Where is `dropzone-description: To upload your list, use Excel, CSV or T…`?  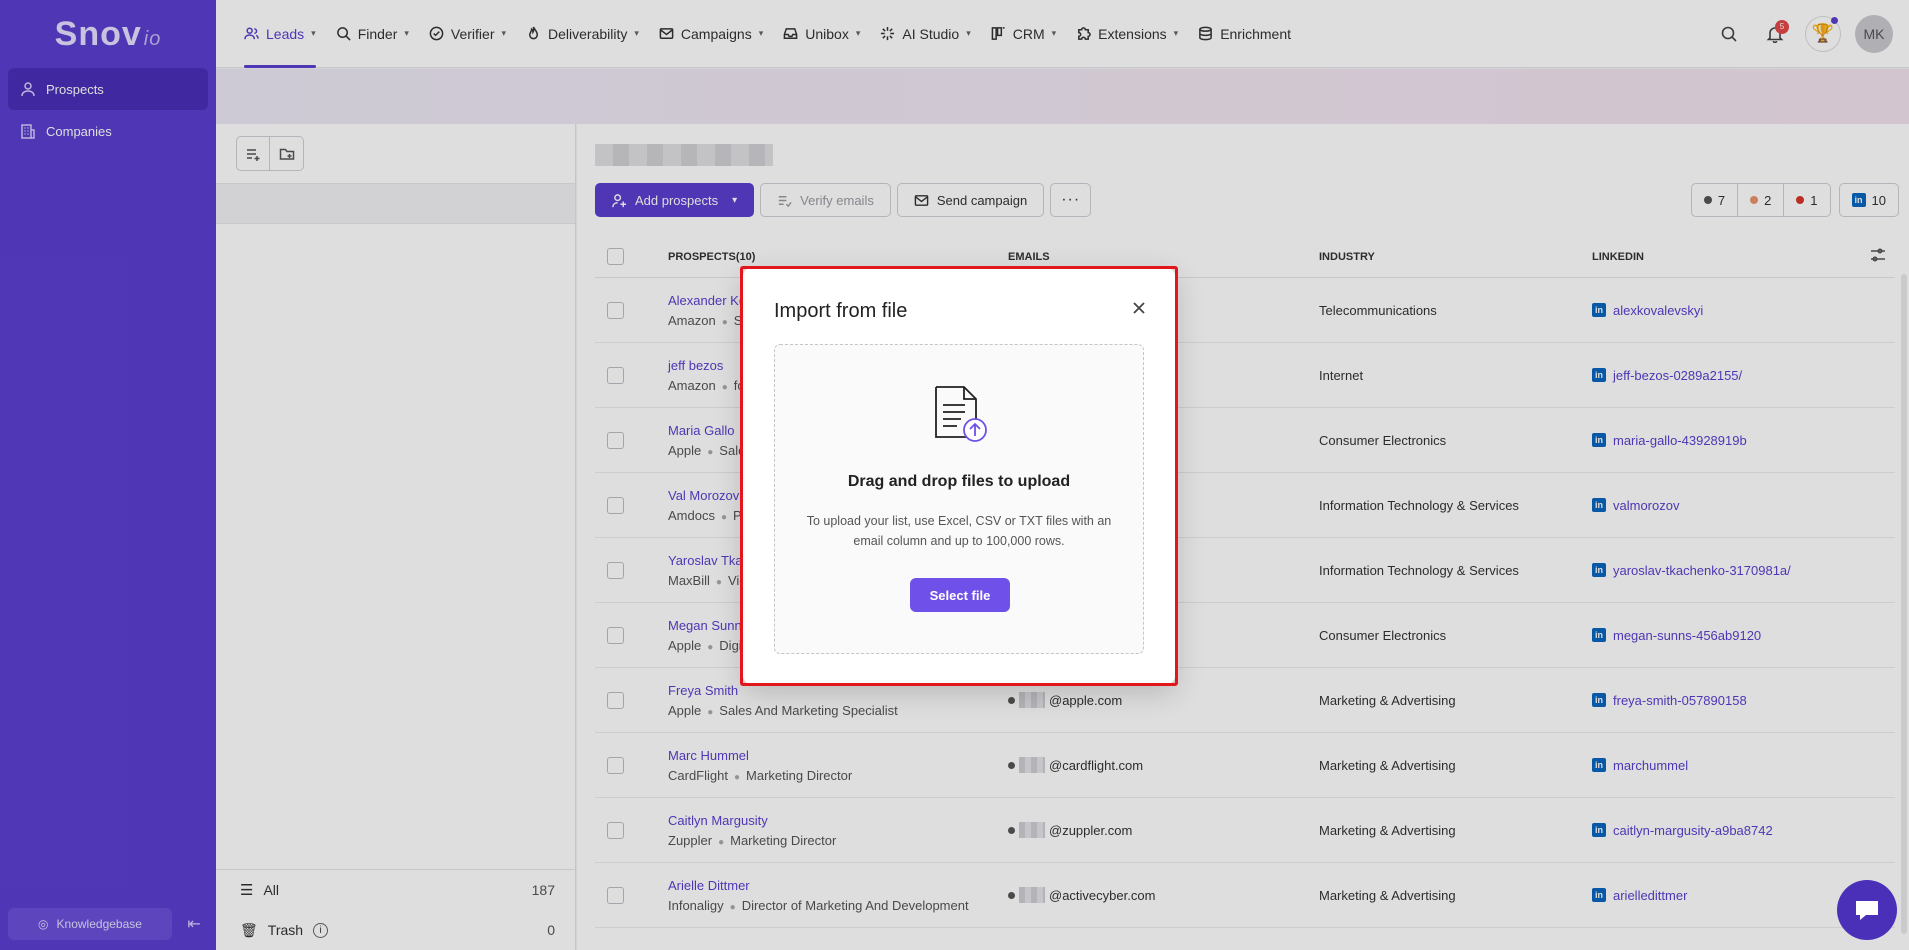 dropzone-description: To upload your list, use Excel, CSV or T… is located at coordinates (959, 531).